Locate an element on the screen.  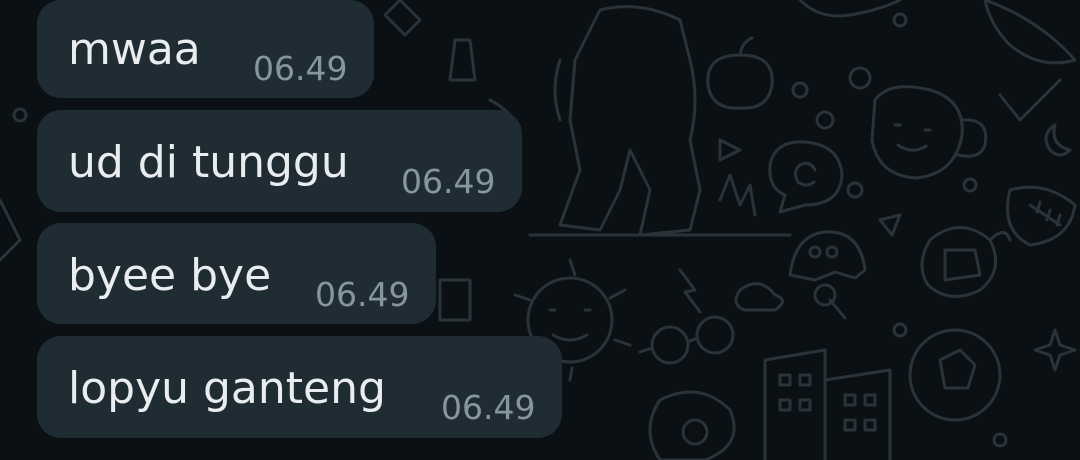
message-bubble: mwaa 06.49 is located at coordinates (205, 49).